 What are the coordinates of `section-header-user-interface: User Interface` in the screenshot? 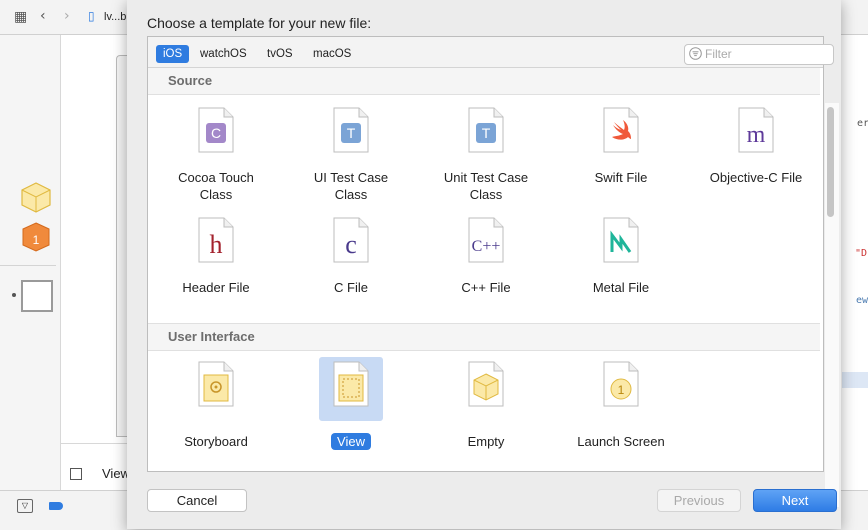 It's located at (484, 337).